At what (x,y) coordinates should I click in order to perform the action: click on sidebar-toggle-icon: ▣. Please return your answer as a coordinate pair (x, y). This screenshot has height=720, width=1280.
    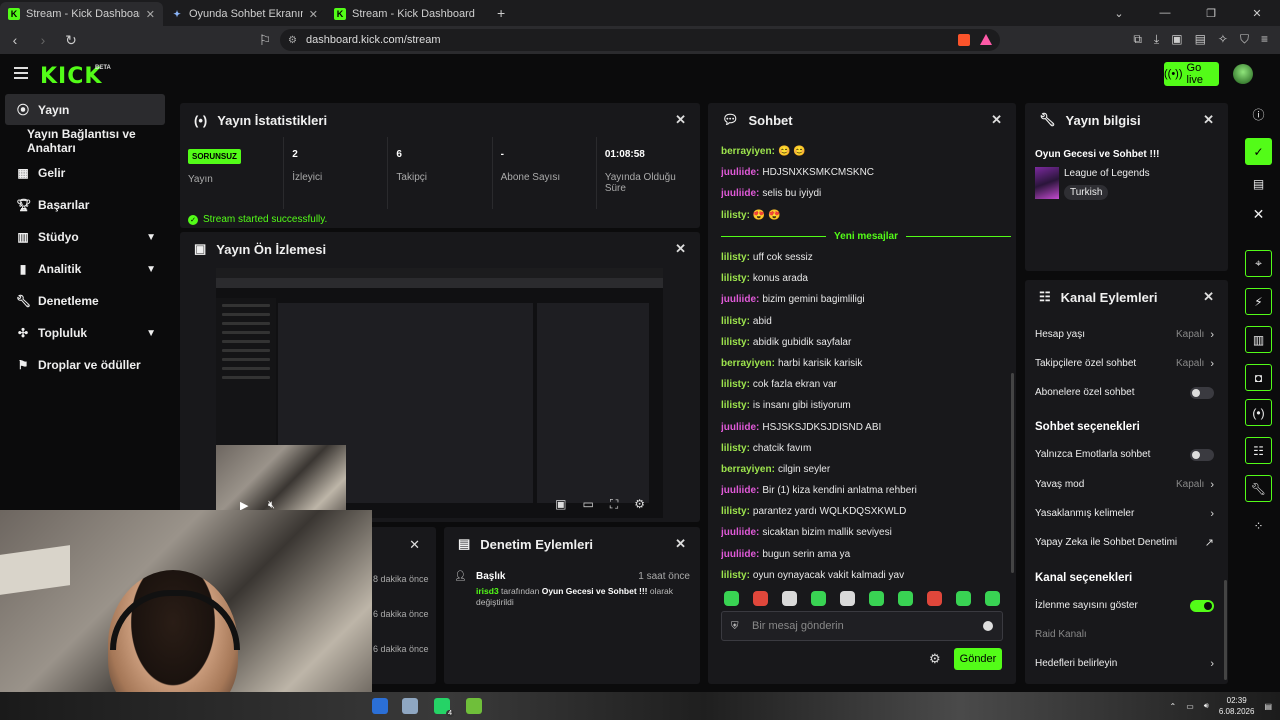
    Looking at the image, I should click on (1176, 39).